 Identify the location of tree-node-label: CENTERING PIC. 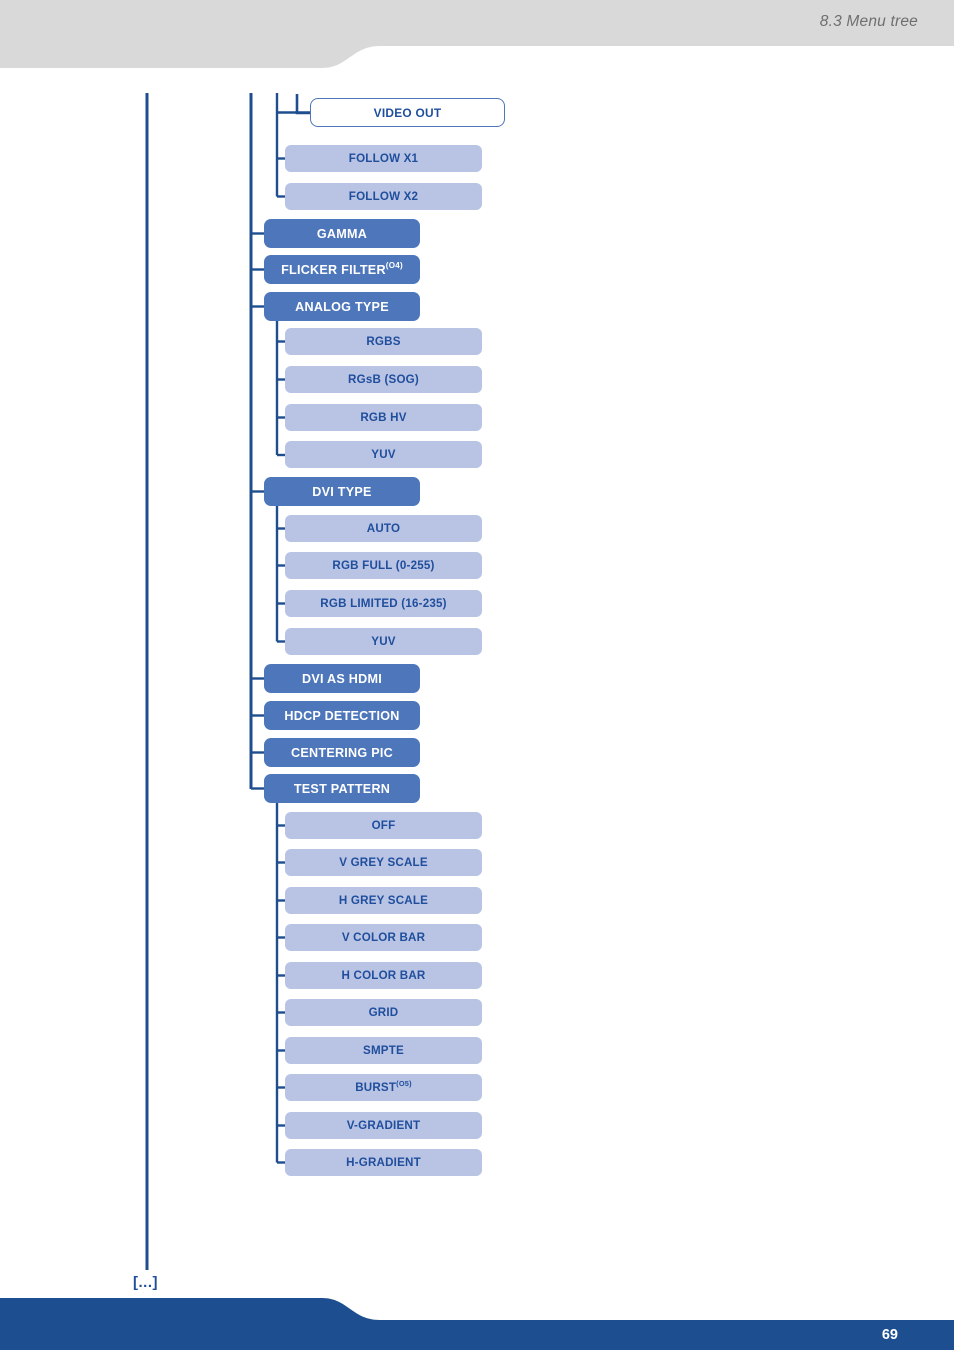
(342, 752).